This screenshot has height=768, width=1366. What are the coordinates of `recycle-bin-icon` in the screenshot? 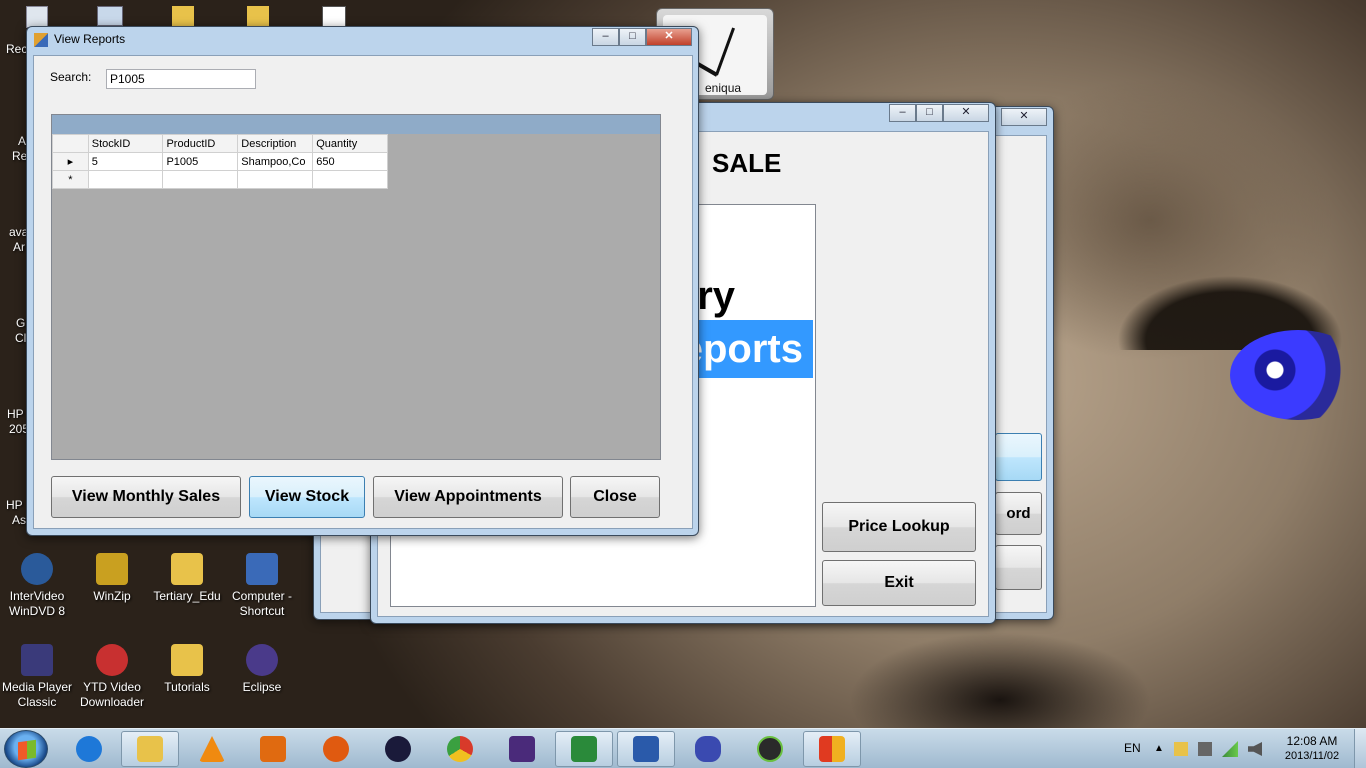 It's located at (37, 17).